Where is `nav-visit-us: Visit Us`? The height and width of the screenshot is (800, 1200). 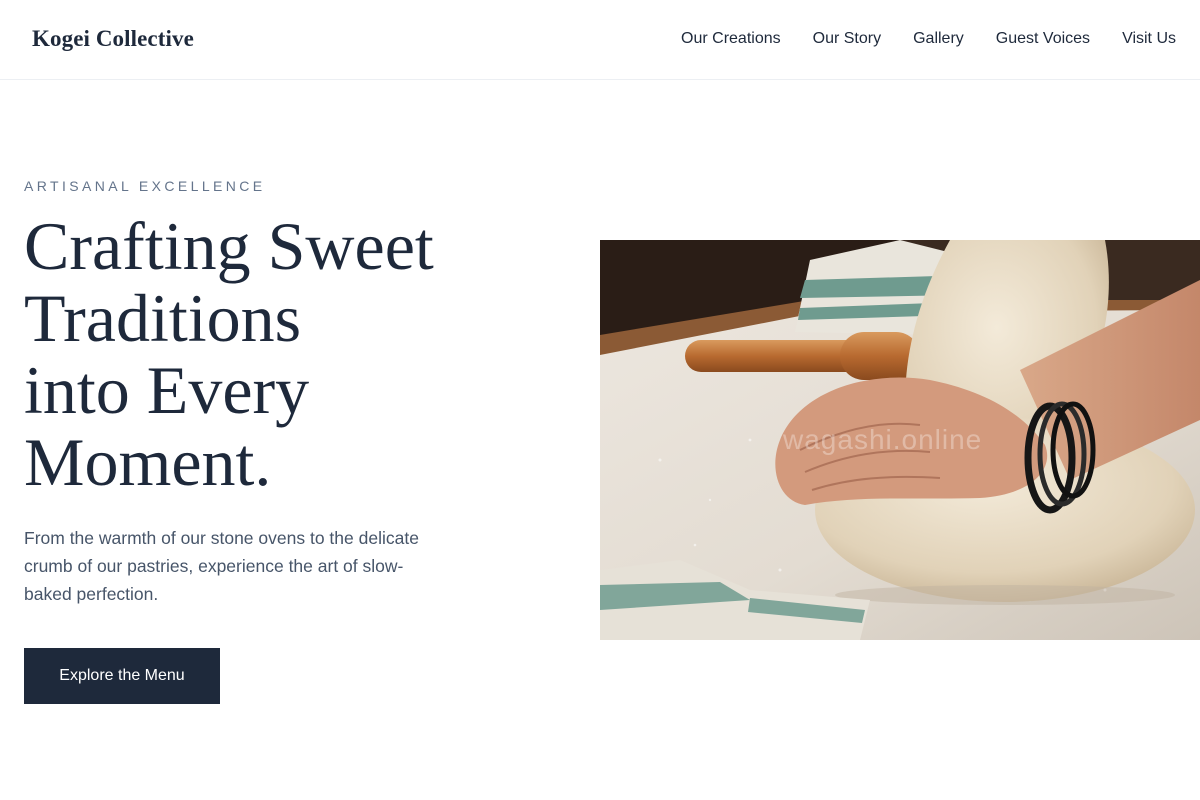
nav-visit-us: Visit Us is located at coordinates (1149, 39).